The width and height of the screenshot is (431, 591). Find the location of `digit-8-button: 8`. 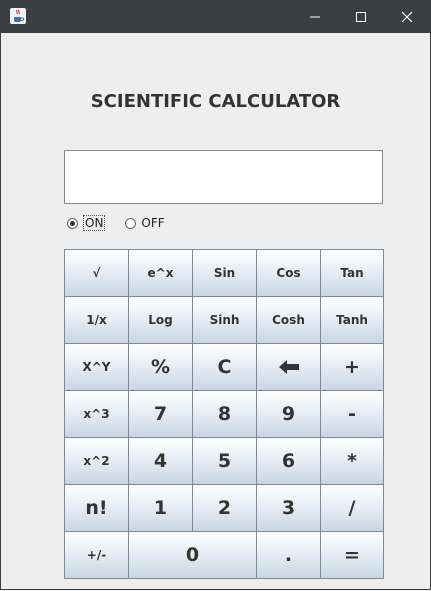

digit-8-button: 8 is located at coordinates (224, 414).